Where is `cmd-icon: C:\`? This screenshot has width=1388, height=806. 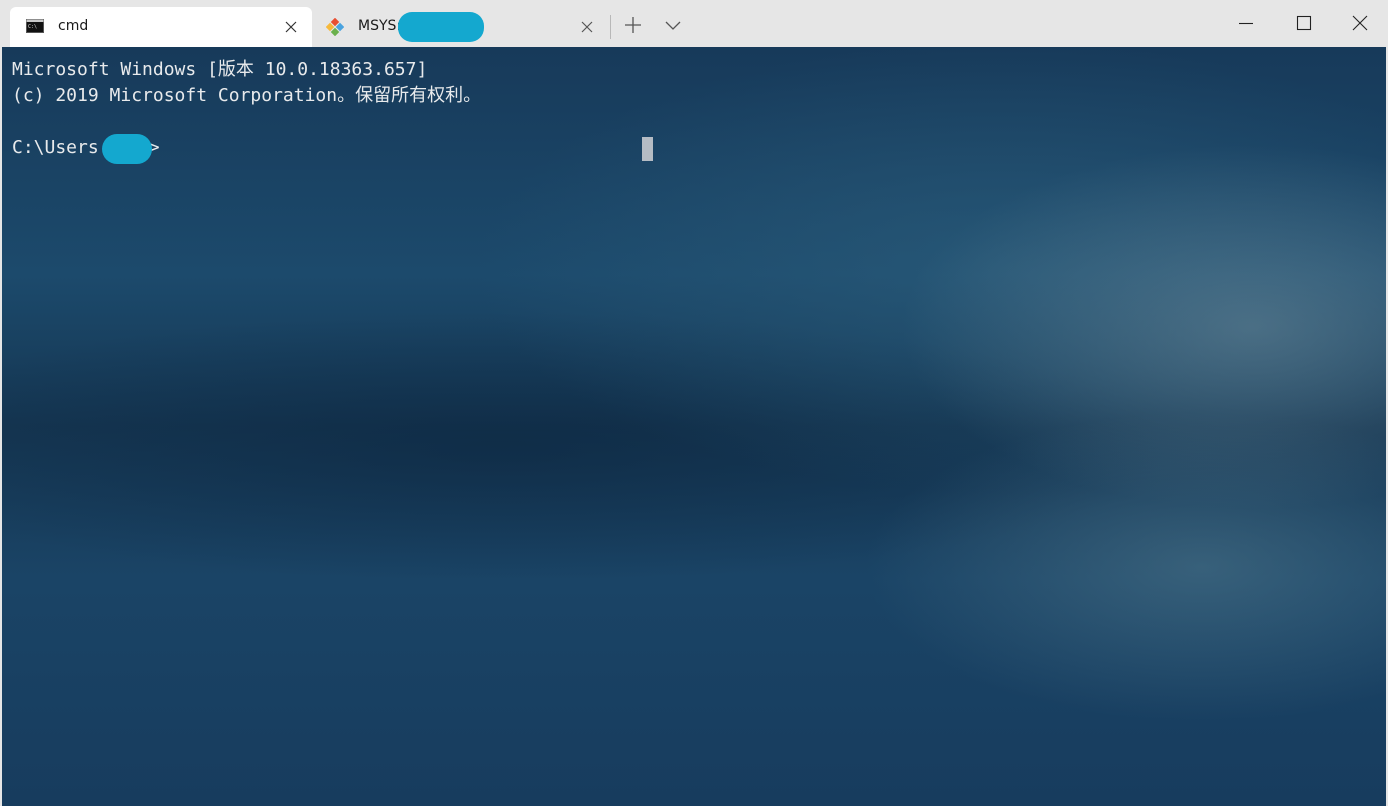
cmd-icon: C:\ is located at coordinates (35, 26).